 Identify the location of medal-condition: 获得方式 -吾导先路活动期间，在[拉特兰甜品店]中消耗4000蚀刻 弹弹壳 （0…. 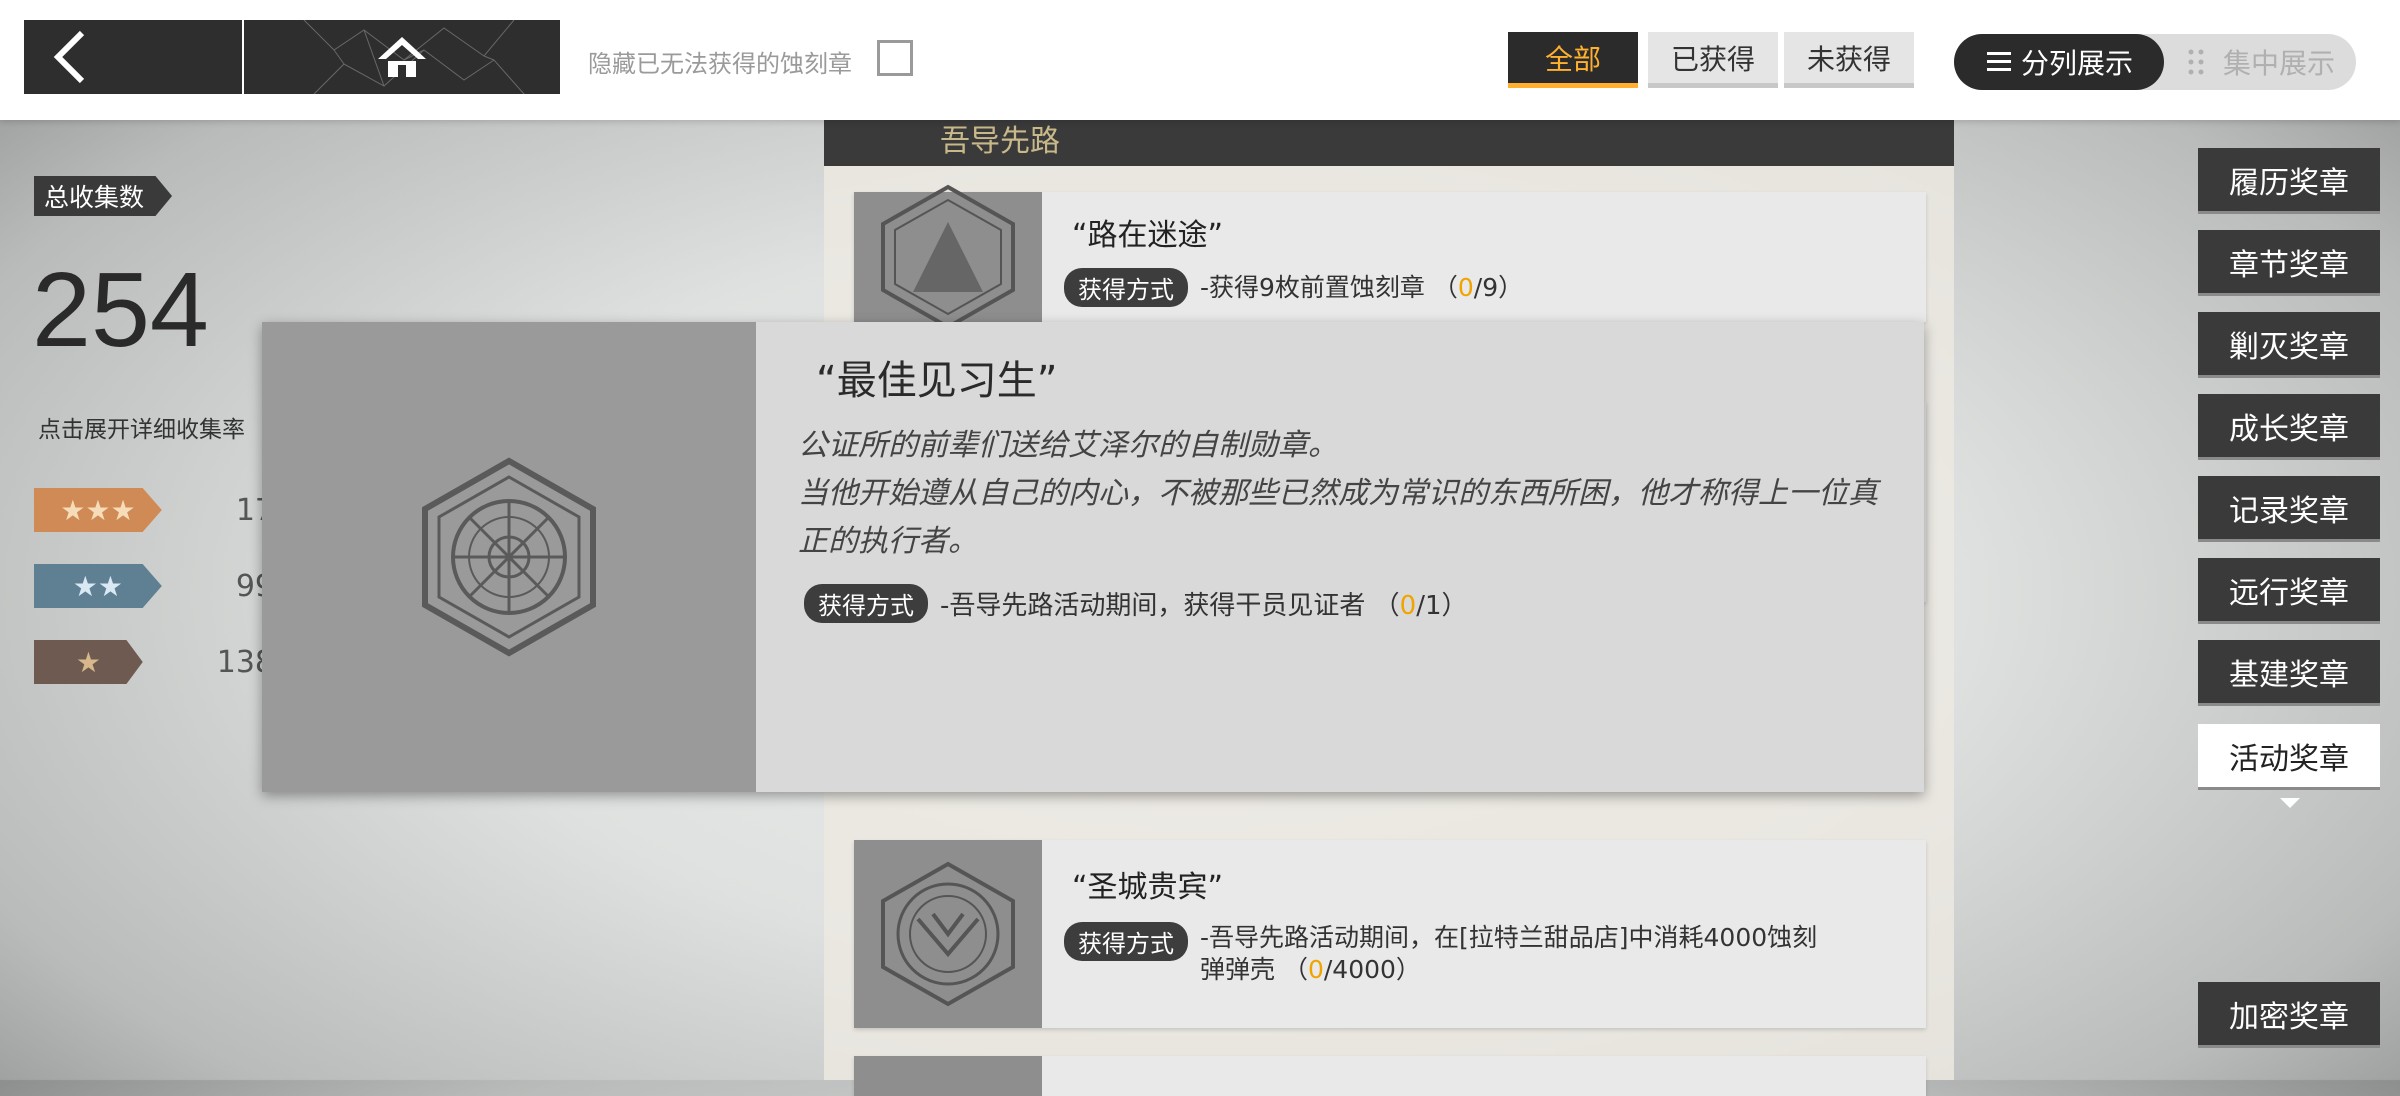
(1440, 954).